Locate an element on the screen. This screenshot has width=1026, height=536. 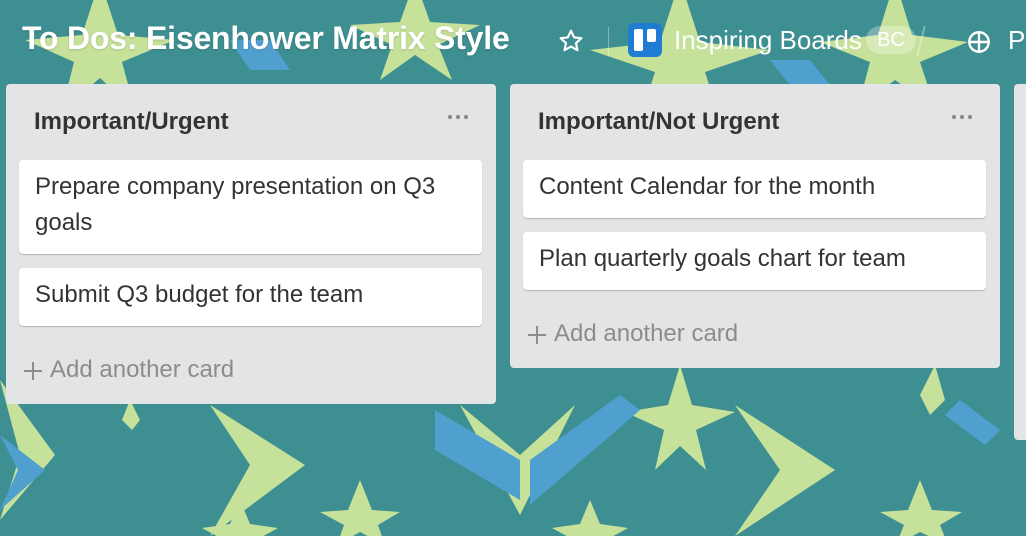
star-outline-icon is located at coordinates (571, 40).